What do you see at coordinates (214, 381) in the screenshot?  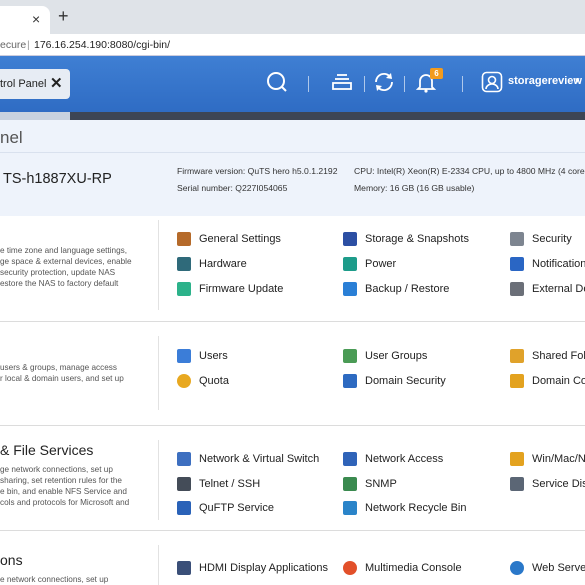 I see `item-label: Quota` at bounding box center [214, 381].